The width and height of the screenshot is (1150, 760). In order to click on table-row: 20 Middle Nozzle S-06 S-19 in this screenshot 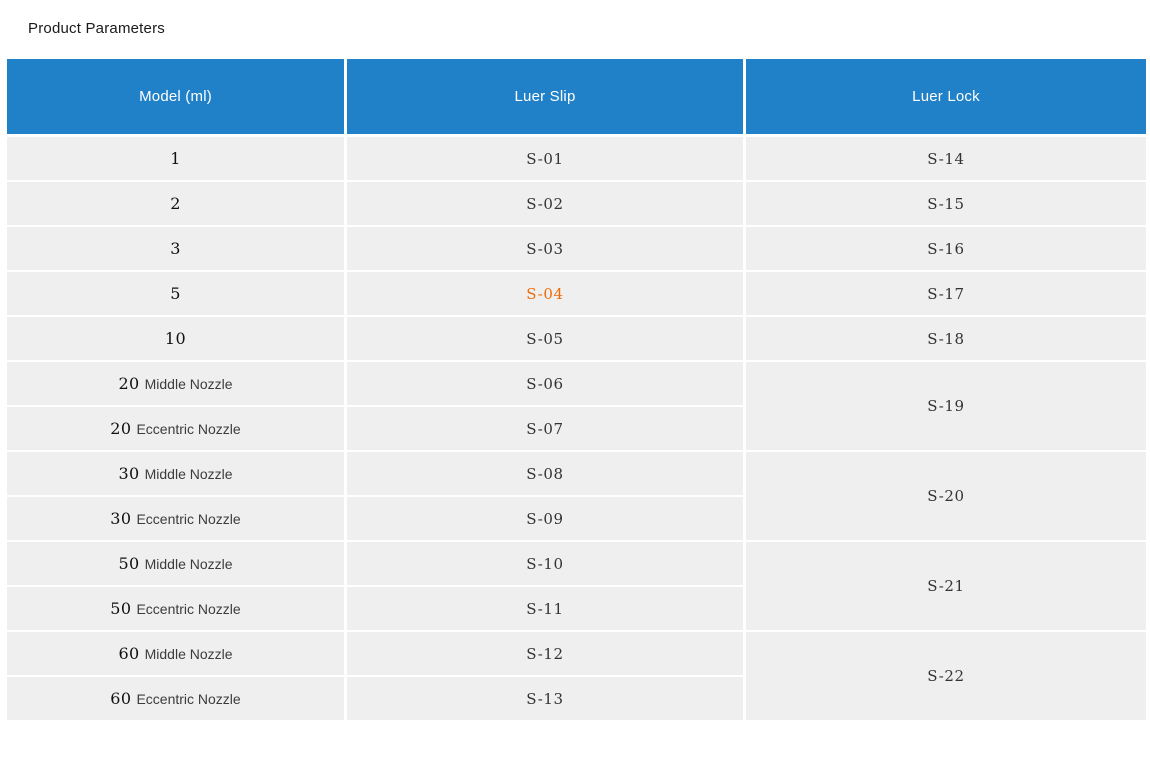, I will do `click(576, 407)`.